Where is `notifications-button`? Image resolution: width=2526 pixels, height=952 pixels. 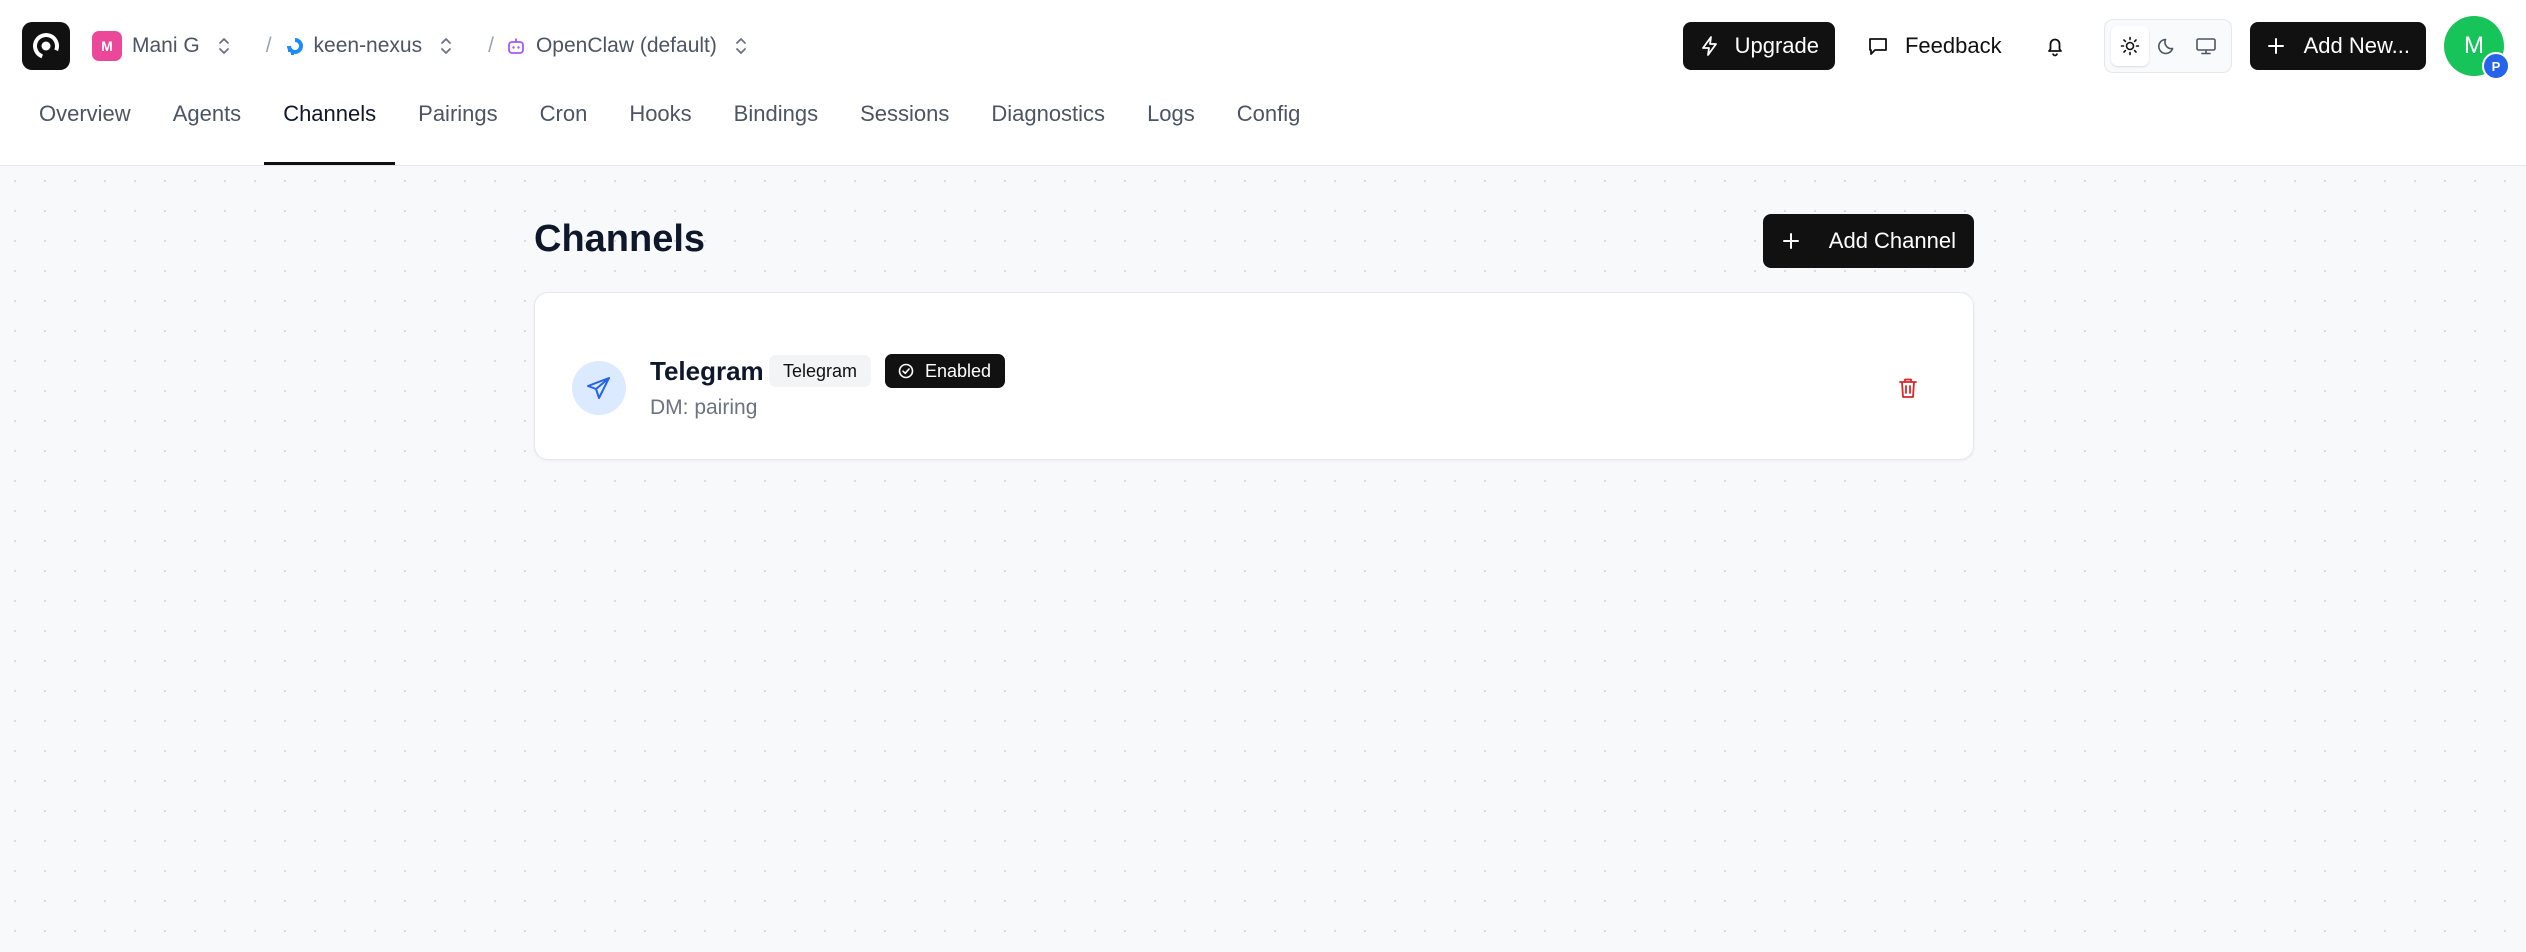 notifications-button is located at coordinates (2055, 46).